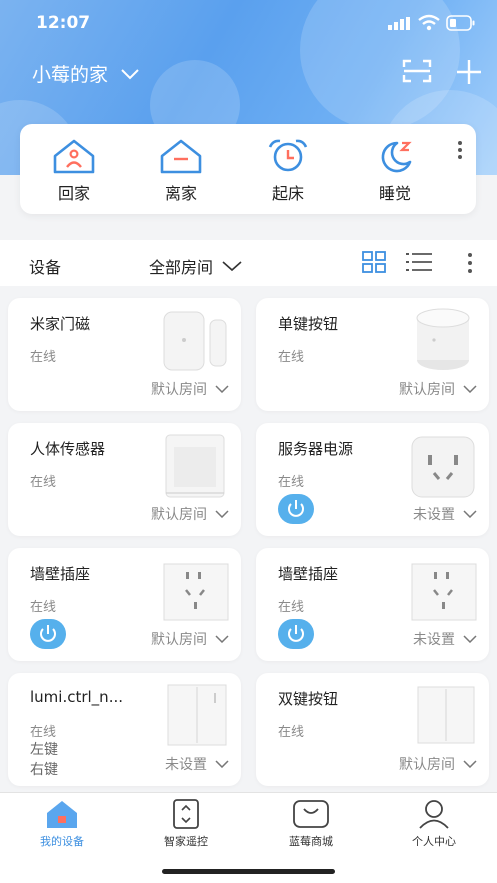 The width and height of the screenshot is (497, 883). I want to click on alarm-clock-icon, so click(288, 155).